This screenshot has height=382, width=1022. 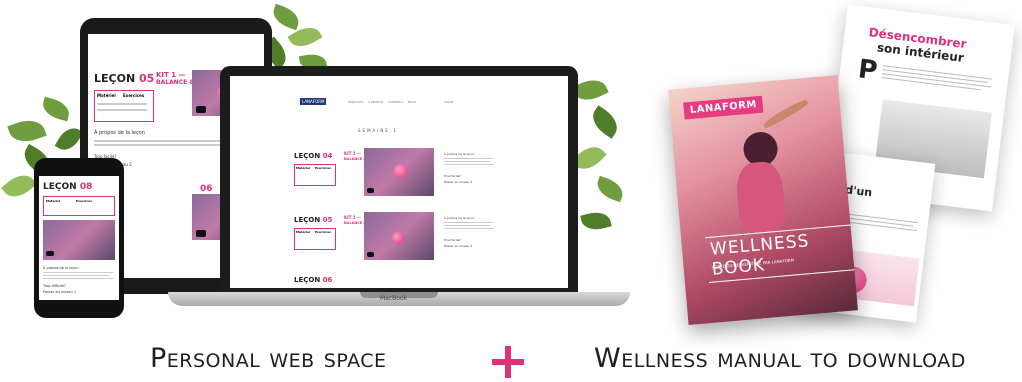 What do you see at coordinates (395, 102) in the screenshot?
I see `nav-item-tips: CONSEILS` at bounding box center [395, 102].